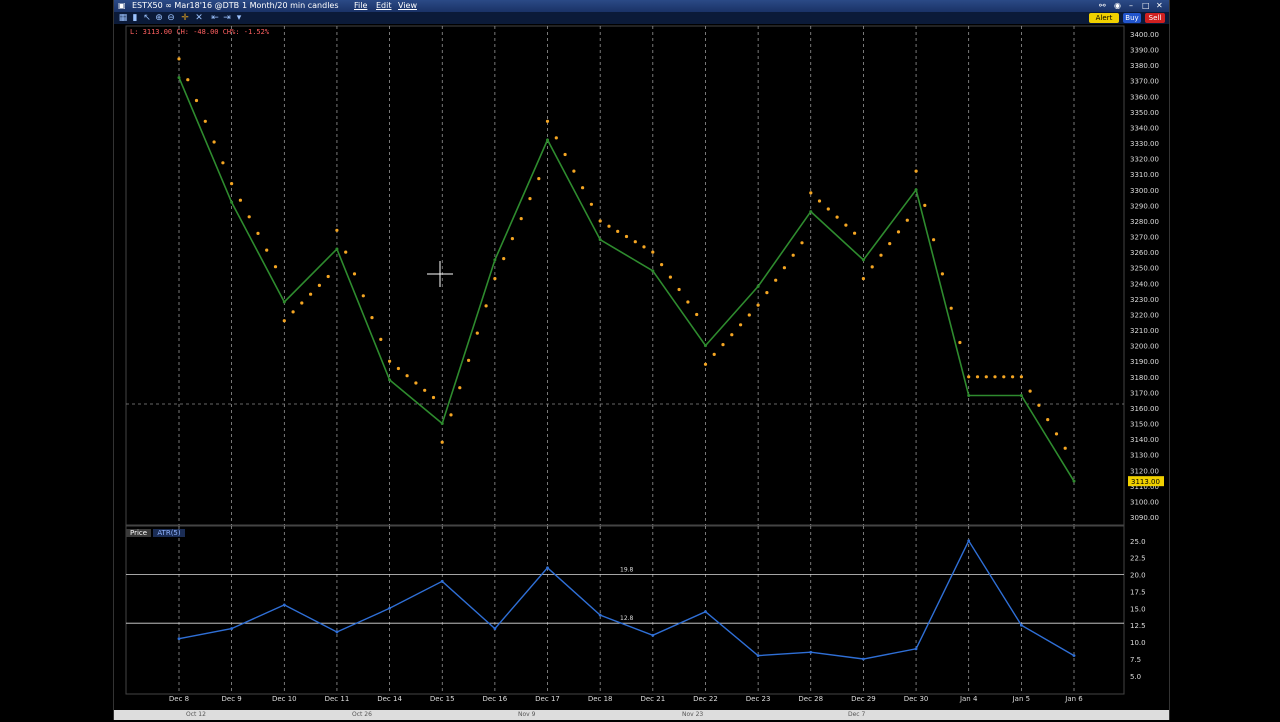 This screenshot has height=722, width=1280. Describe the element at coordinates (185, 18) in the screenshot. I see `crosshair-icon: ✛` at that location.